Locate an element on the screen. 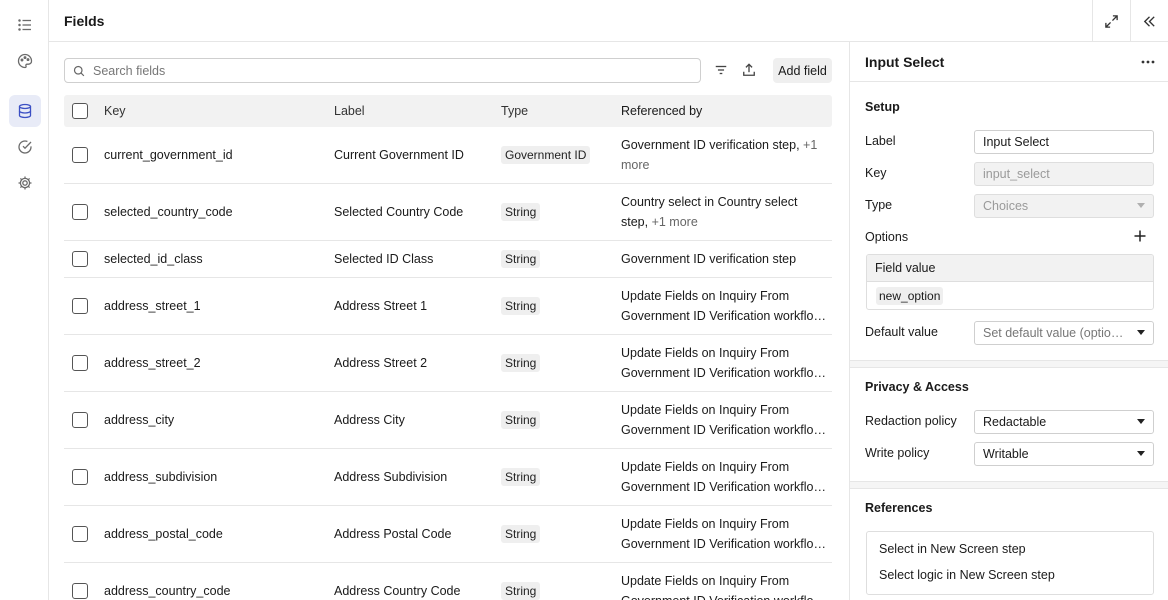  column-header-key: Key is located at coordinates (115, 111).